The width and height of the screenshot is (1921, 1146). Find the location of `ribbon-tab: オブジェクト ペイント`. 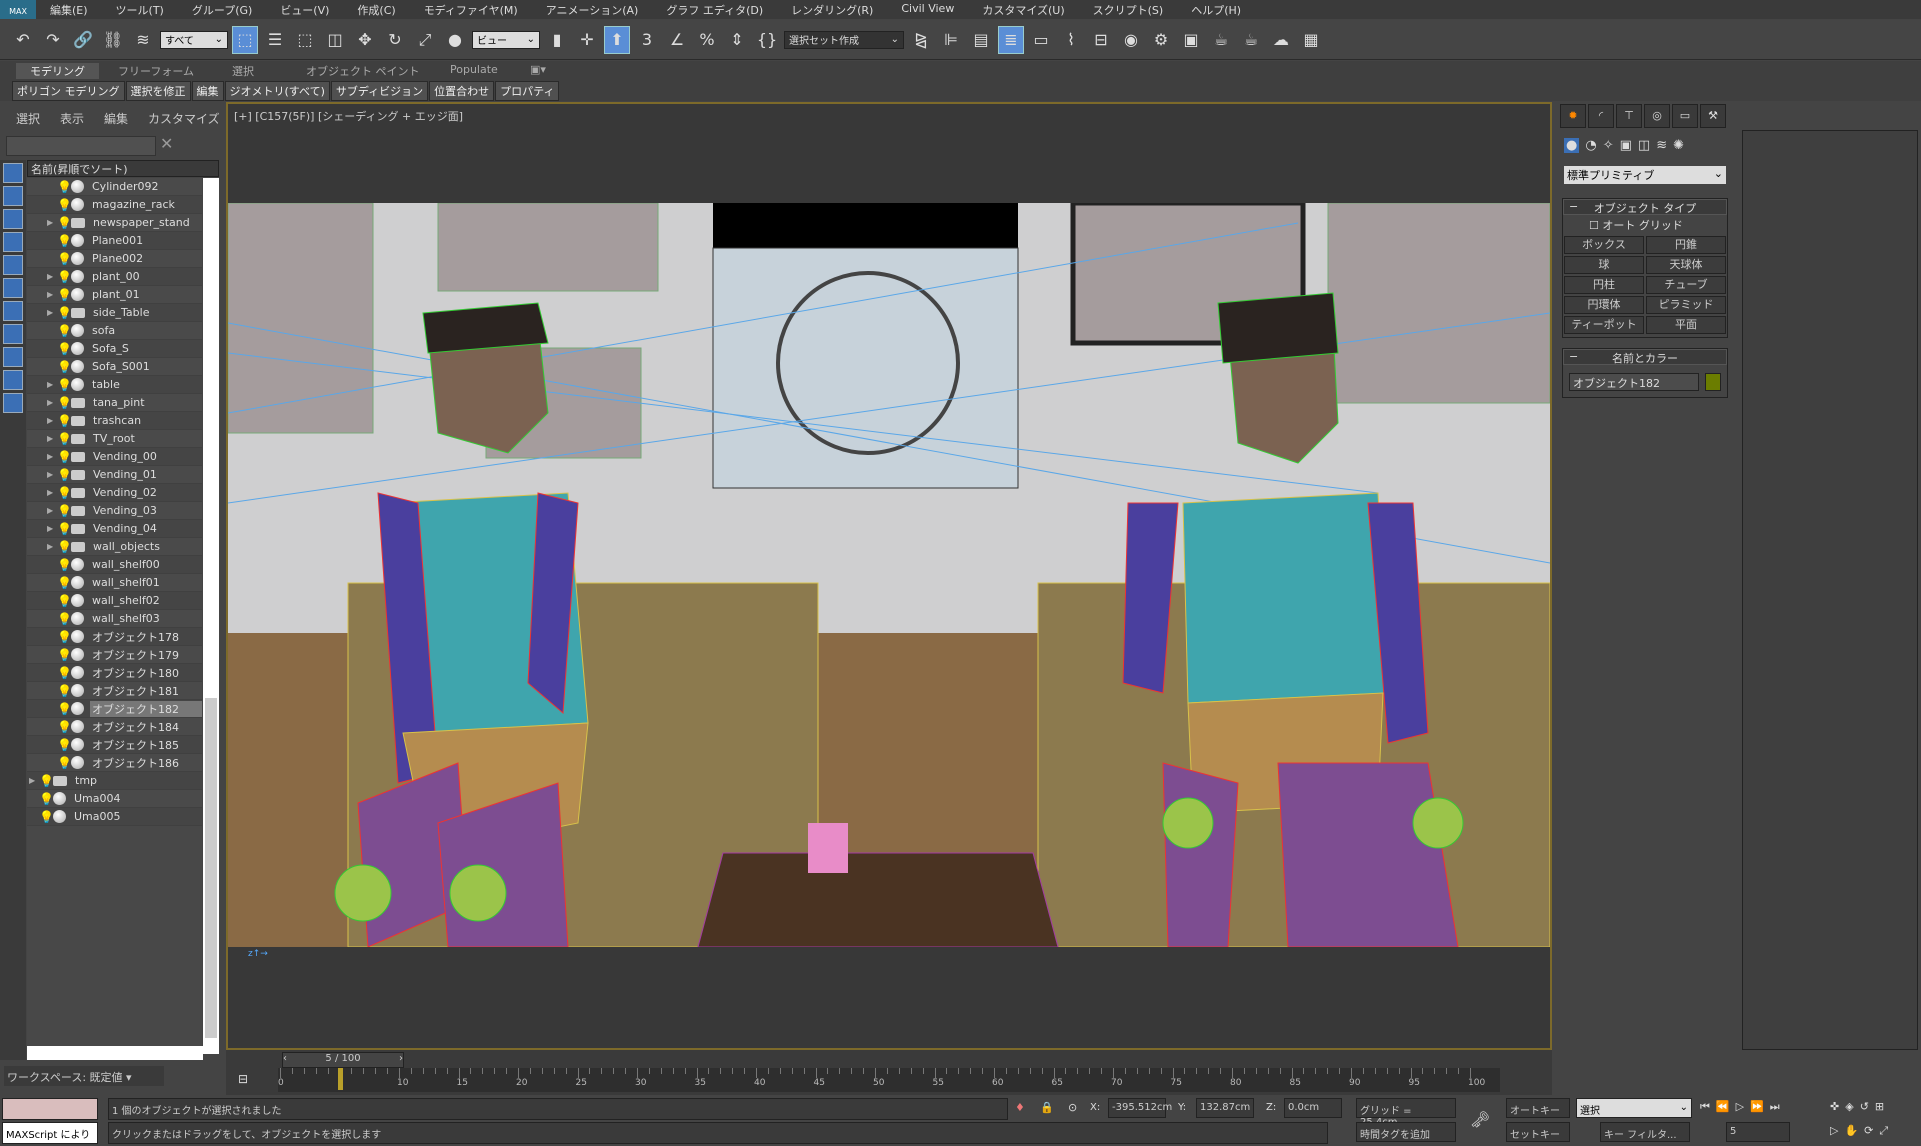

ribbon-tab: オブジェクト ペイント is located at coordinates (363, 71).